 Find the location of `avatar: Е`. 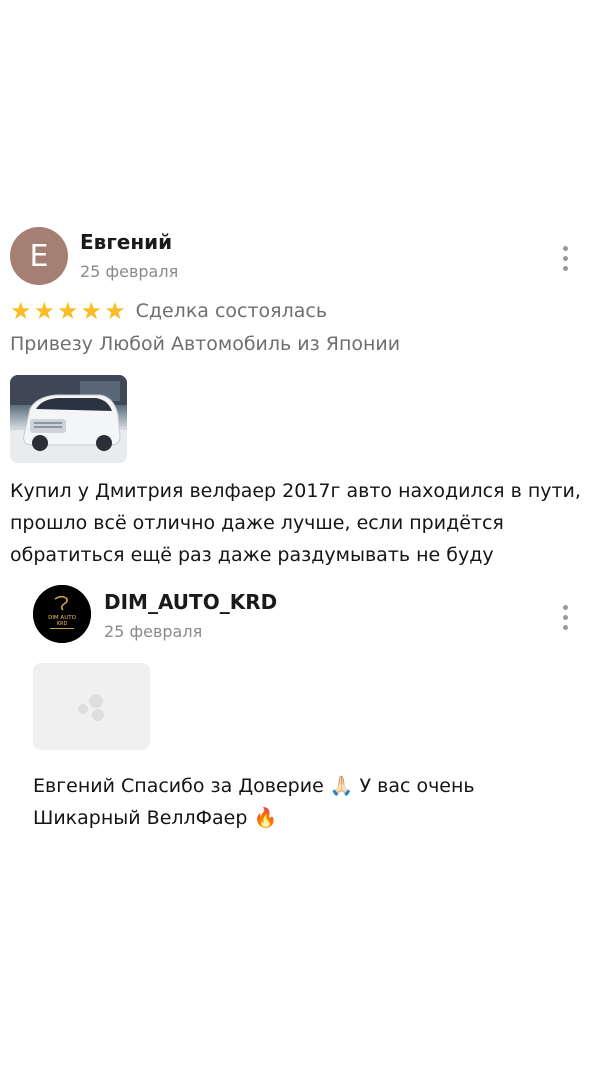

avatar: Е is located at coordinates (39, 256).